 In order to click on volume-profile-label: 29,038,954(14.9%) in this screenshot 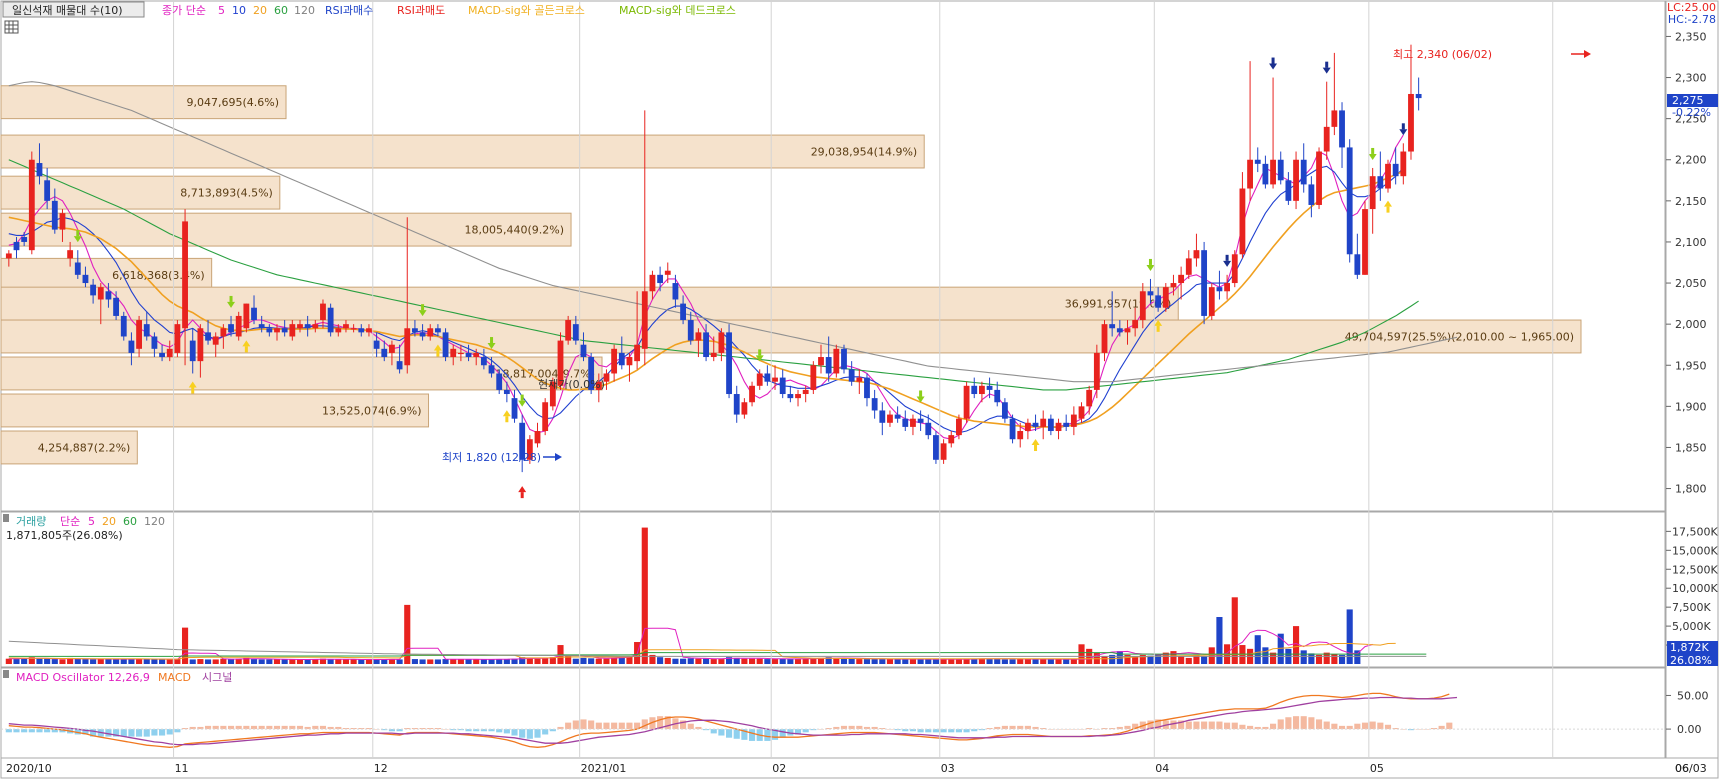, I will do `click(864, 152)`.